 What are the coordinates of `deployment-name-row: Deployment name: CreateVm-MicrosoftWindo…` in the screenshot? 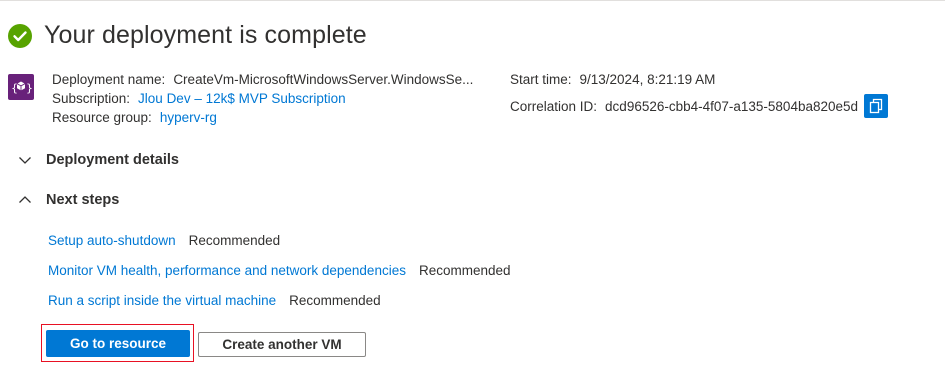 It's located at (262, 79).